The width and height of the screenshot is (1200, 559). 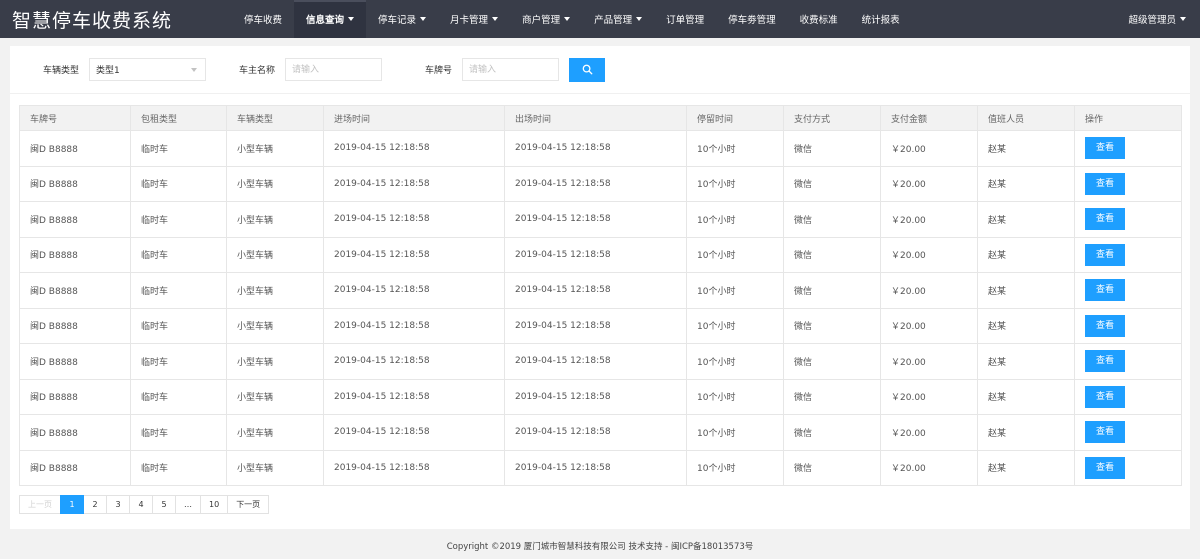 What do you see at coordinates (414, 118) in the screenshot?
I see `column-header: 进场时间` at bounding box center [414, 118].